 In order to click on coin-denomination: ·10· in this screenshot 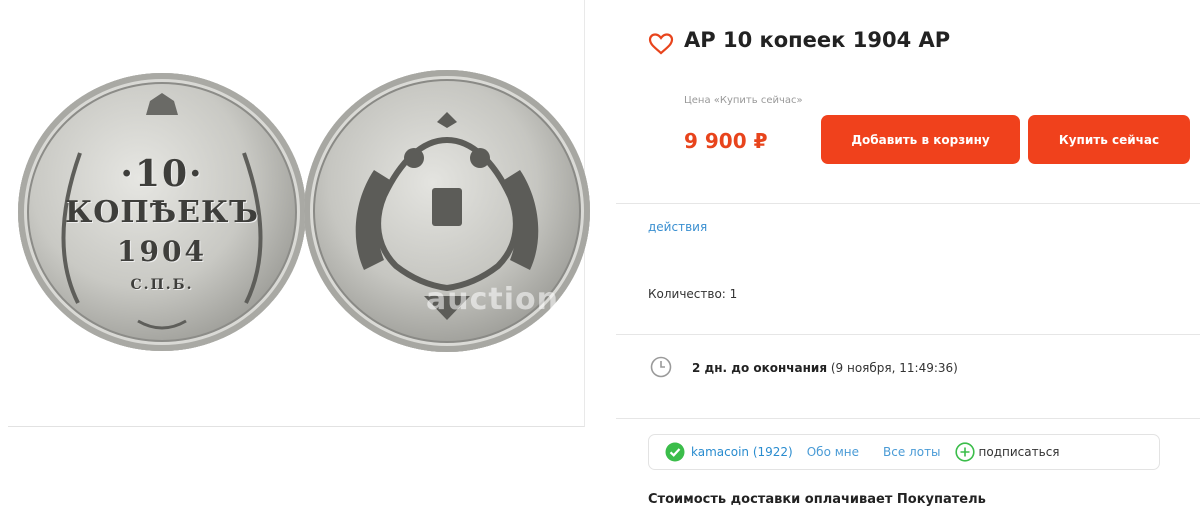, I will do `click(162, 174)`.